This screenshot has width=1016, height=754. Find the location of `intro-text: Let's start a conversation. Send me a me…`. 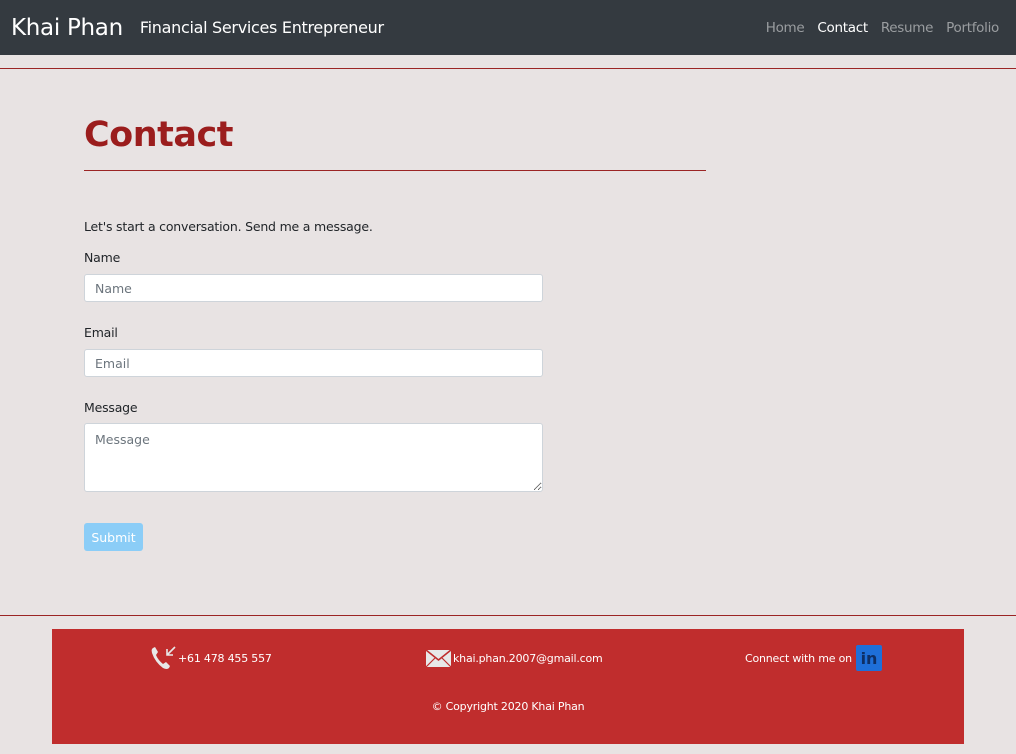

intro-text: Let's start a conversation. Send me a me… is located at coordinates (228, 226).